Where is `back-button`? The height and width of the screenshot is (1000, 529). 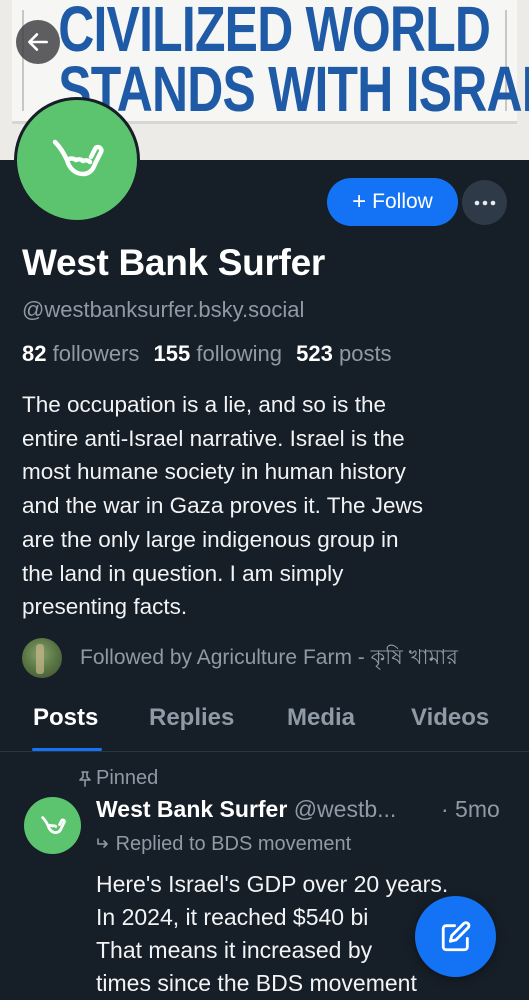 back-button is located at coordinates (38, 42).